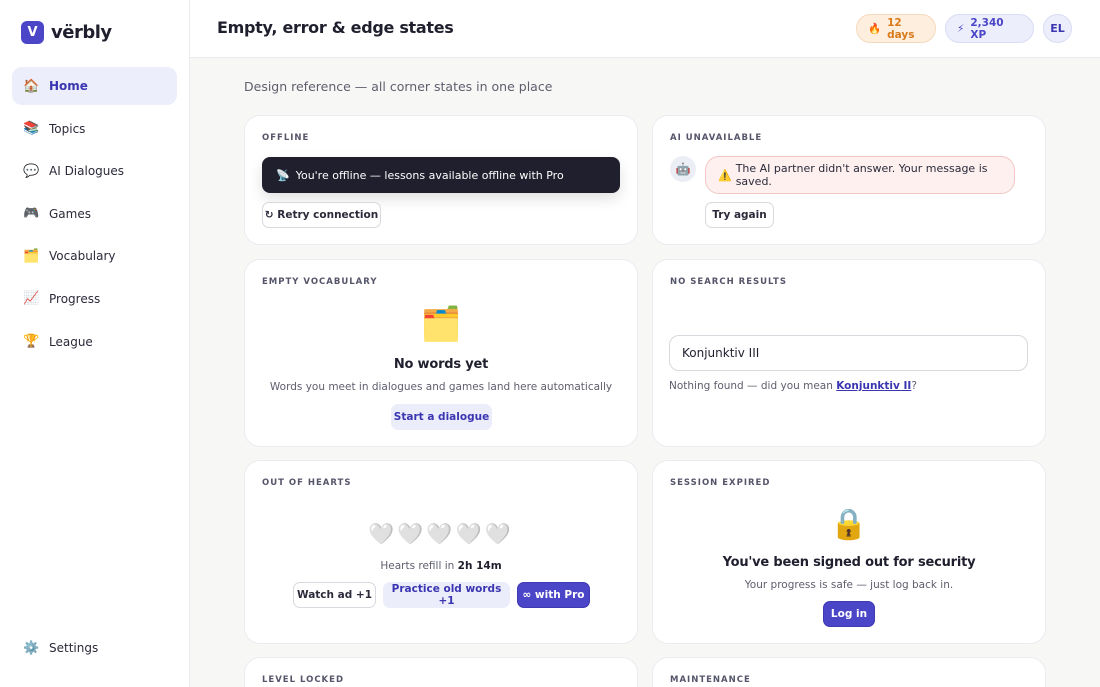 This screenshot has height=687, width=1100. I want to click on hearts-refill-timer: Hearts refill in 2h 14m, so click(441, 566).